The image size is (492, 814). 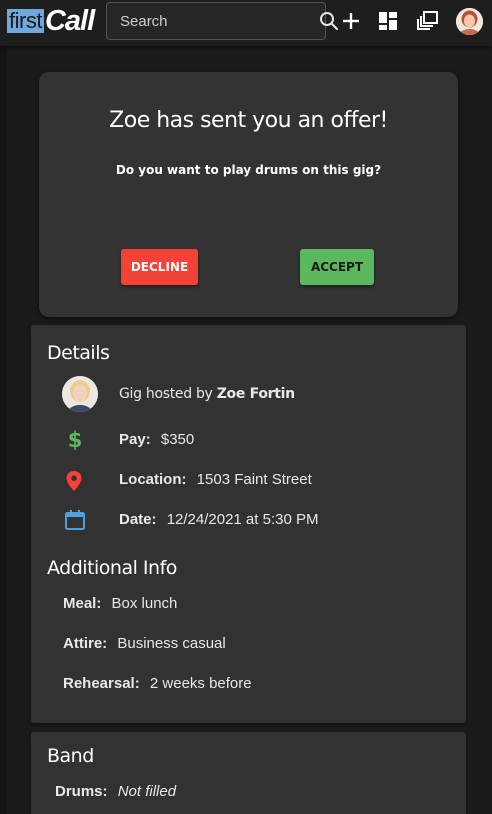 What do you see at coordinates (25, 20) in the screenshot?
I see `logo-first-text: first` at bounding box center [25, 20].